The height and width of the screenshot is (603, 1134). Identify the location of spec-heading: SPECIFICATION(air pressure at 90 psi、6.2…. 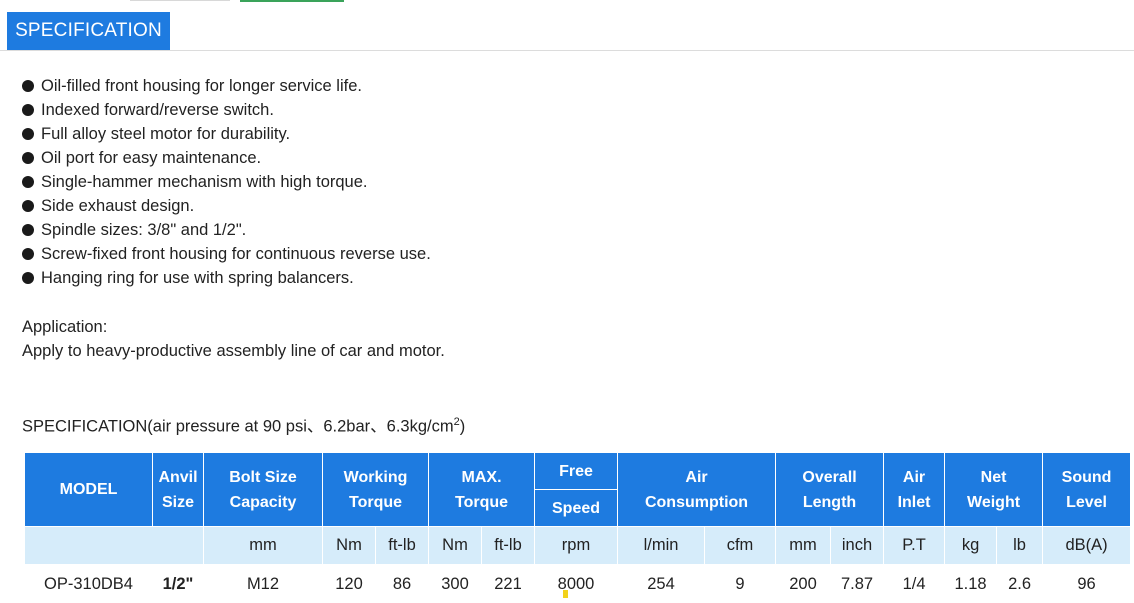
(243, 424).